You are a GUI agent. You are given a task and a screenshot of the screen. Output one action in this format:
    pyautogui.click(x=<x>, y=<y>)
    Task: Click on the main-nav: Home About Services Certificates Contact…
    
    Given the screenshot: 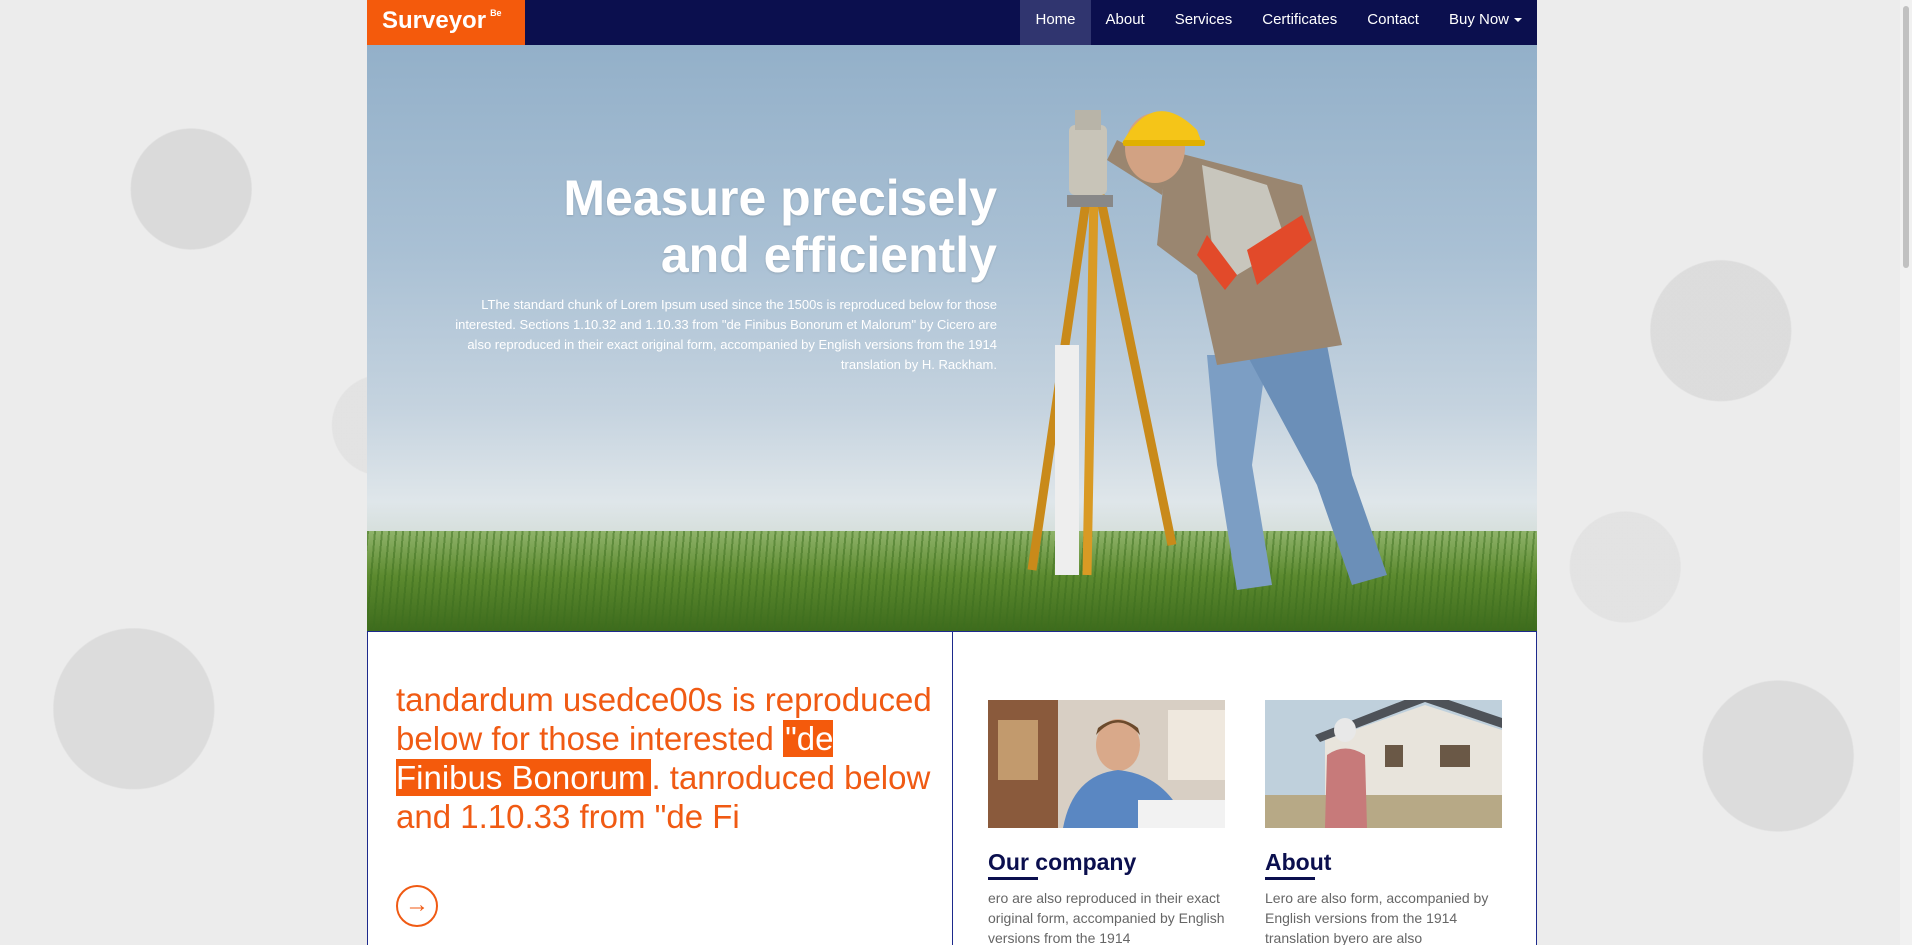 What is the action you would take?
    pyautogui.click(x=1278, y=22)
    